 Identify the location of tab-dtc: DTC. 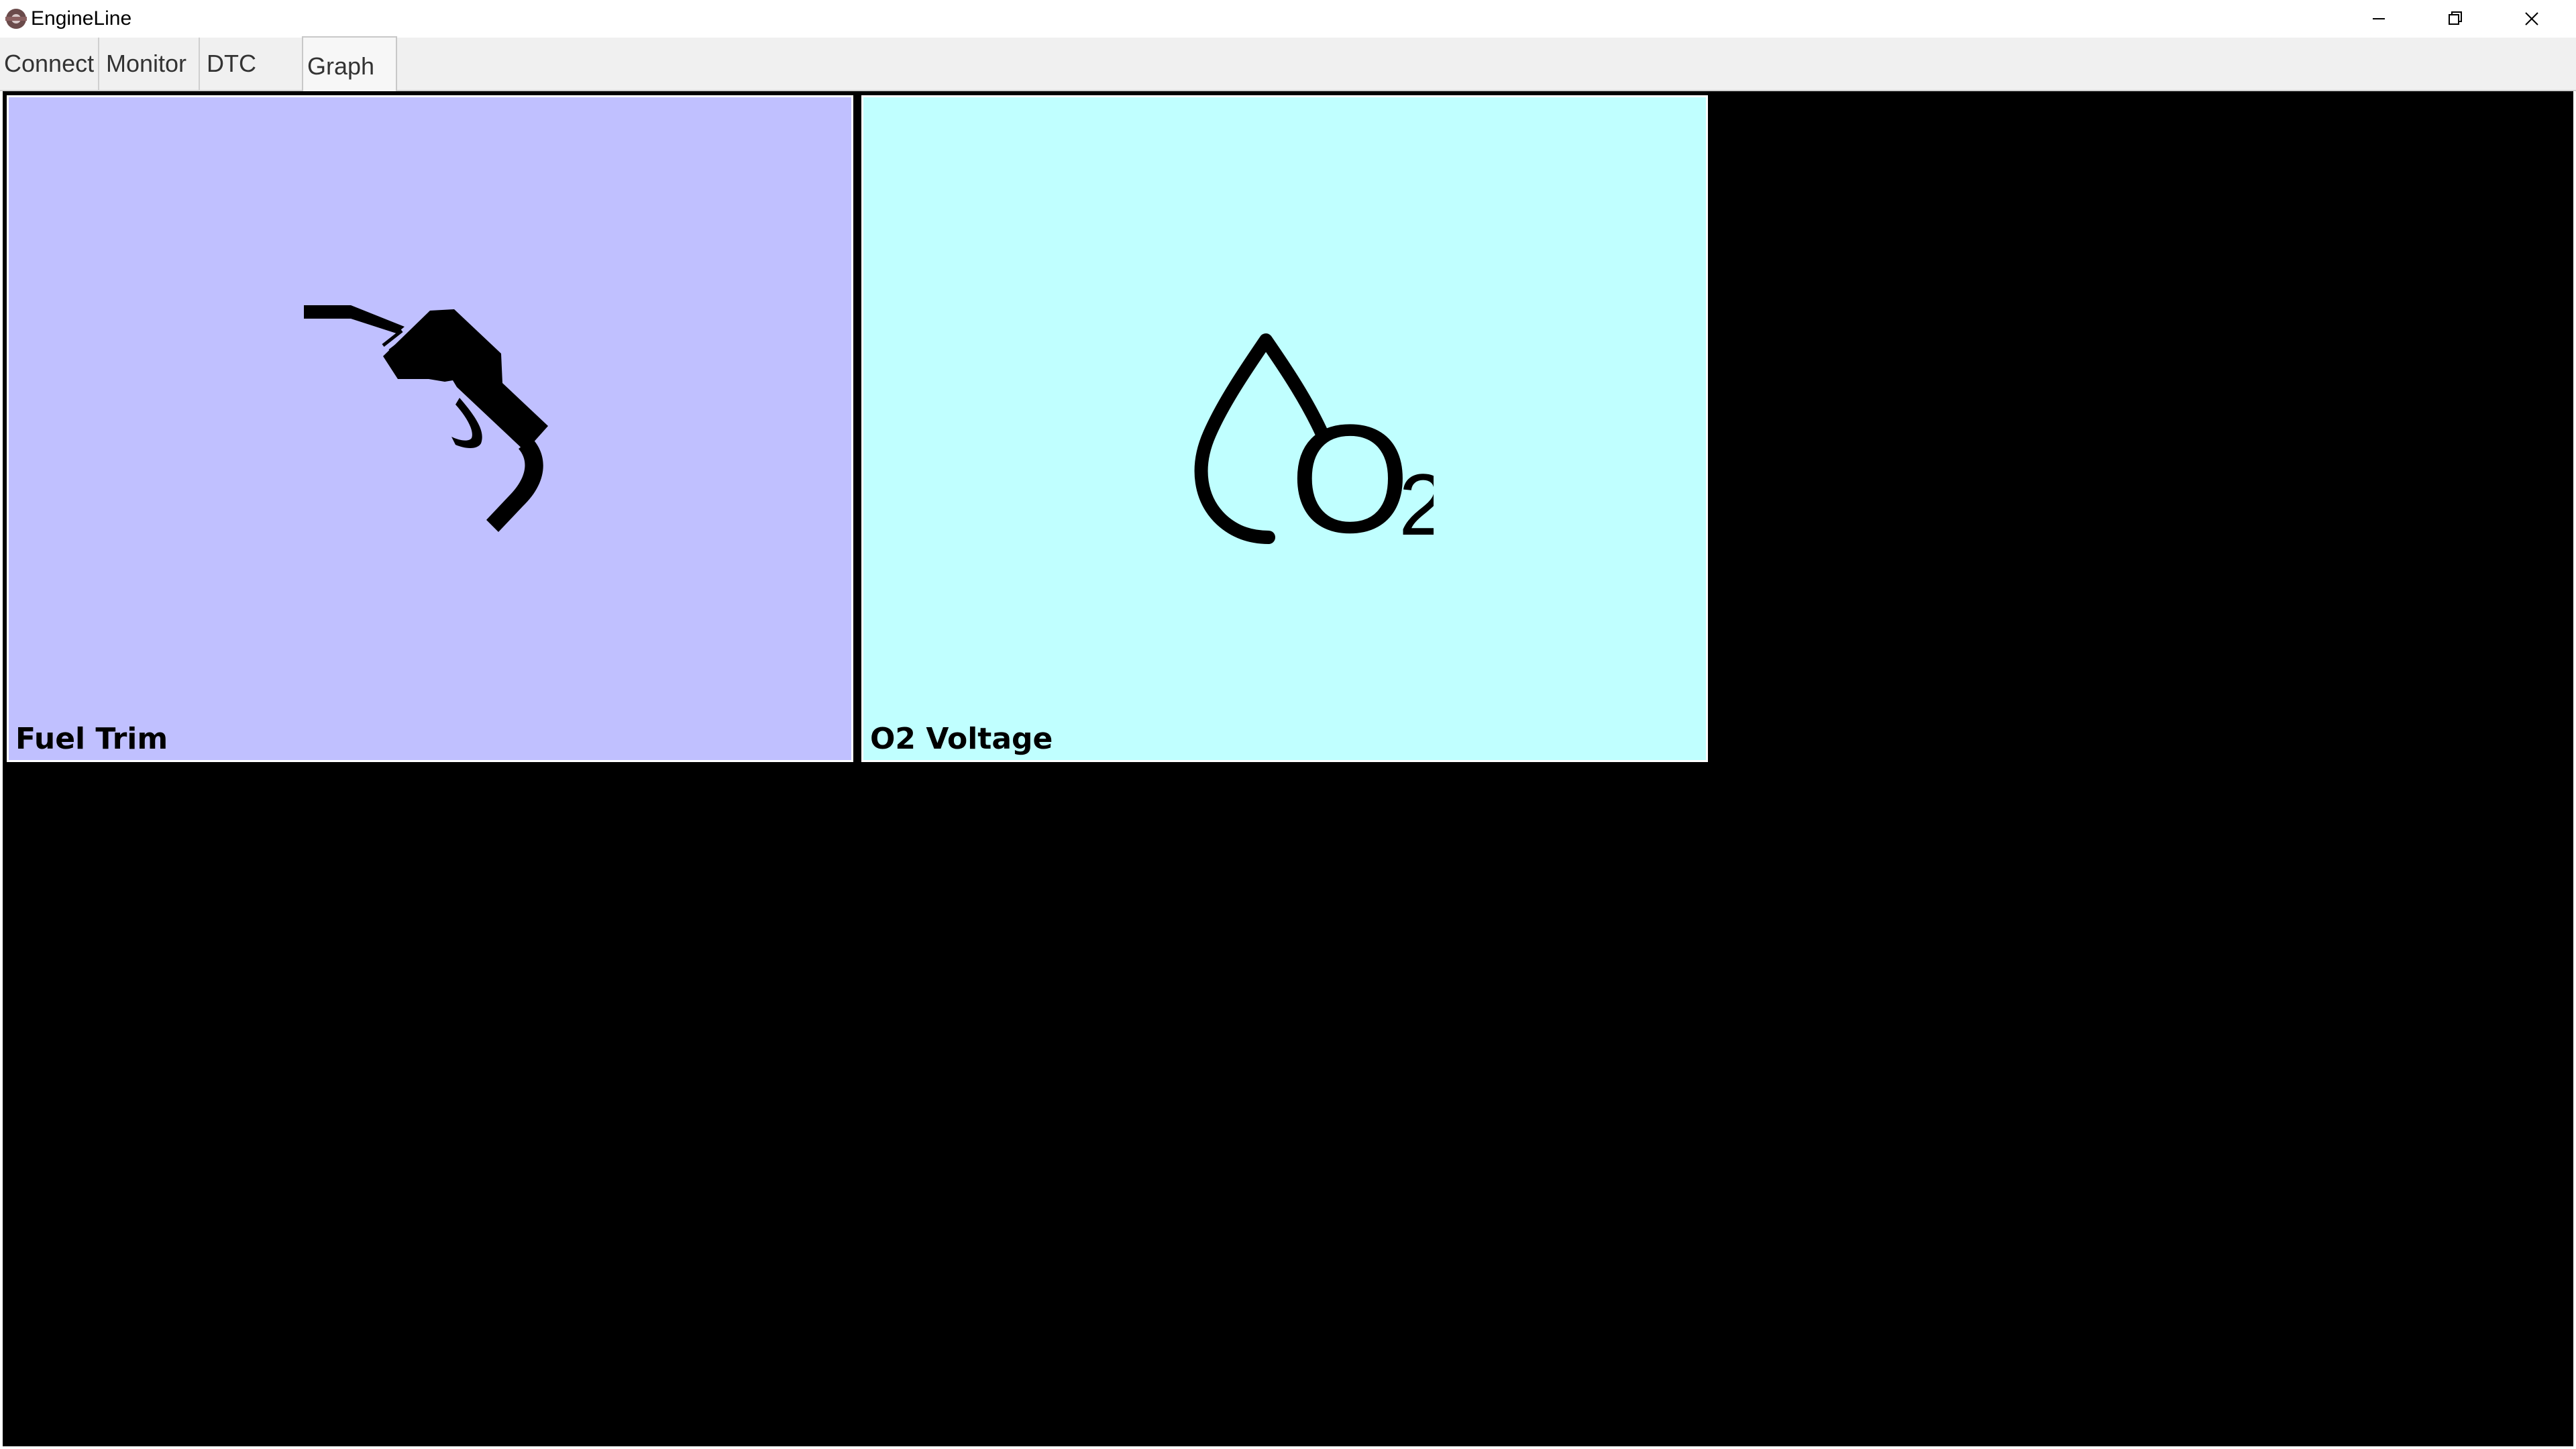
(243, 64).